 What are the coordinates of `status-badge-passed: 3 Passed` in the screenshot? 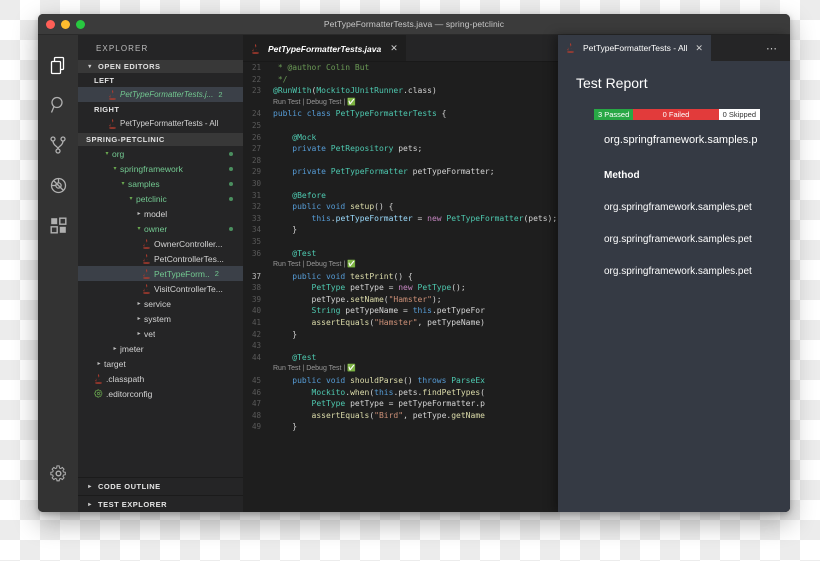 It's located at (614, 114).